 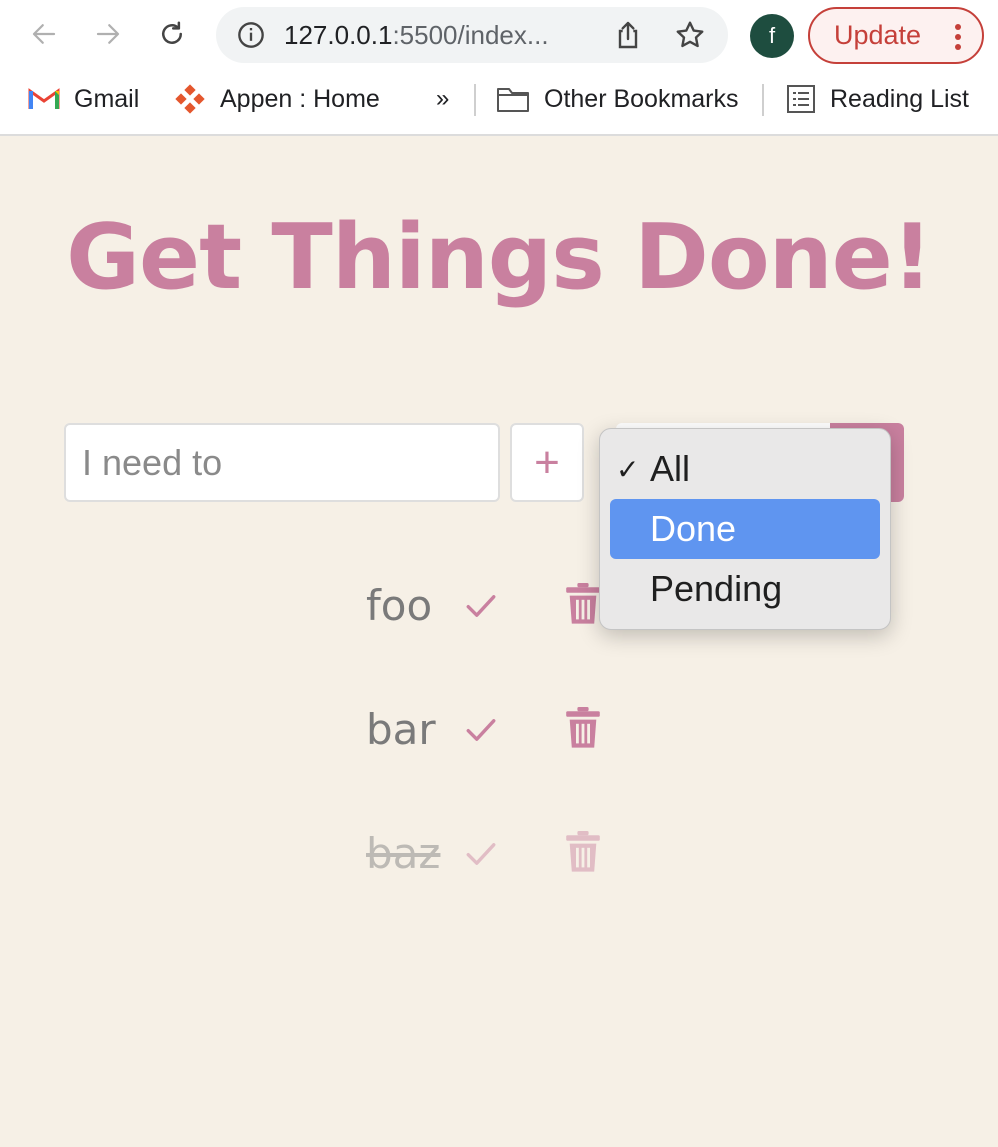 I want to click on bookmark-other-bookmarks: Other Bookmarks, so click(x=617, y=99).